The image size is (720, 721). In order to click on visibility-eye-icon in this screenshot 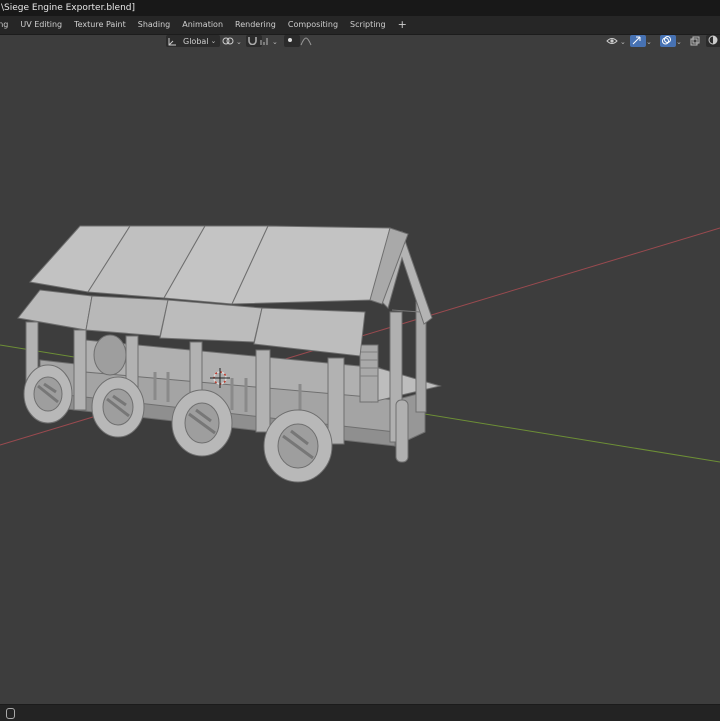, I will do `click(612, 42)`.